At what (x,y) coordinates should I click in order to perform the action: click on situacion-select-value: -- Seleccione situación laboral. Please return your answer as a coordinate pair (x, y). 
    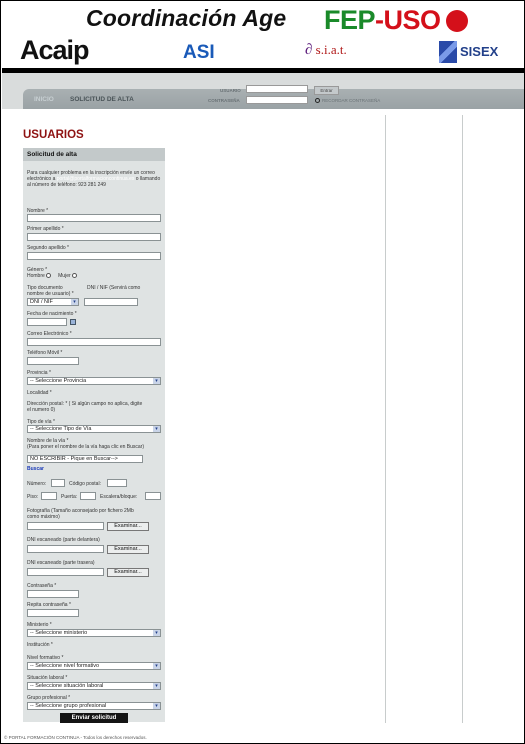
    Looking at the image, I should click on (67, 686).